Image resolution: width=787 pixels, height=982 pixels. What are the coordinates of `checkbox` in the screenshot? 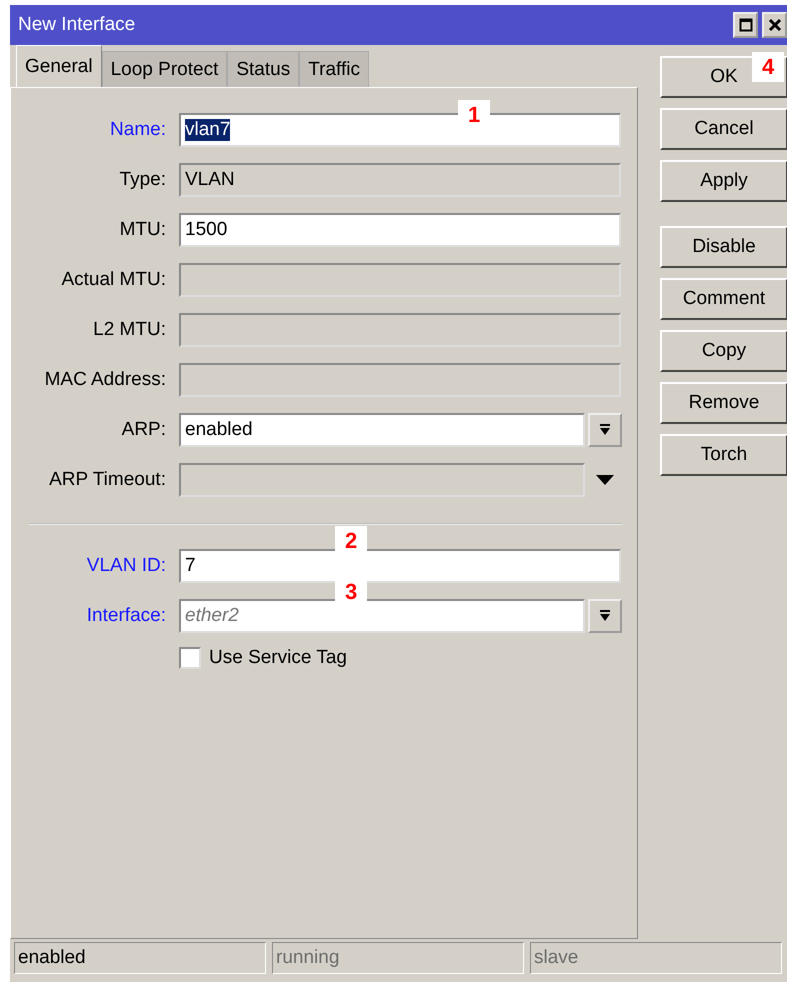 It's located at (190, 658).